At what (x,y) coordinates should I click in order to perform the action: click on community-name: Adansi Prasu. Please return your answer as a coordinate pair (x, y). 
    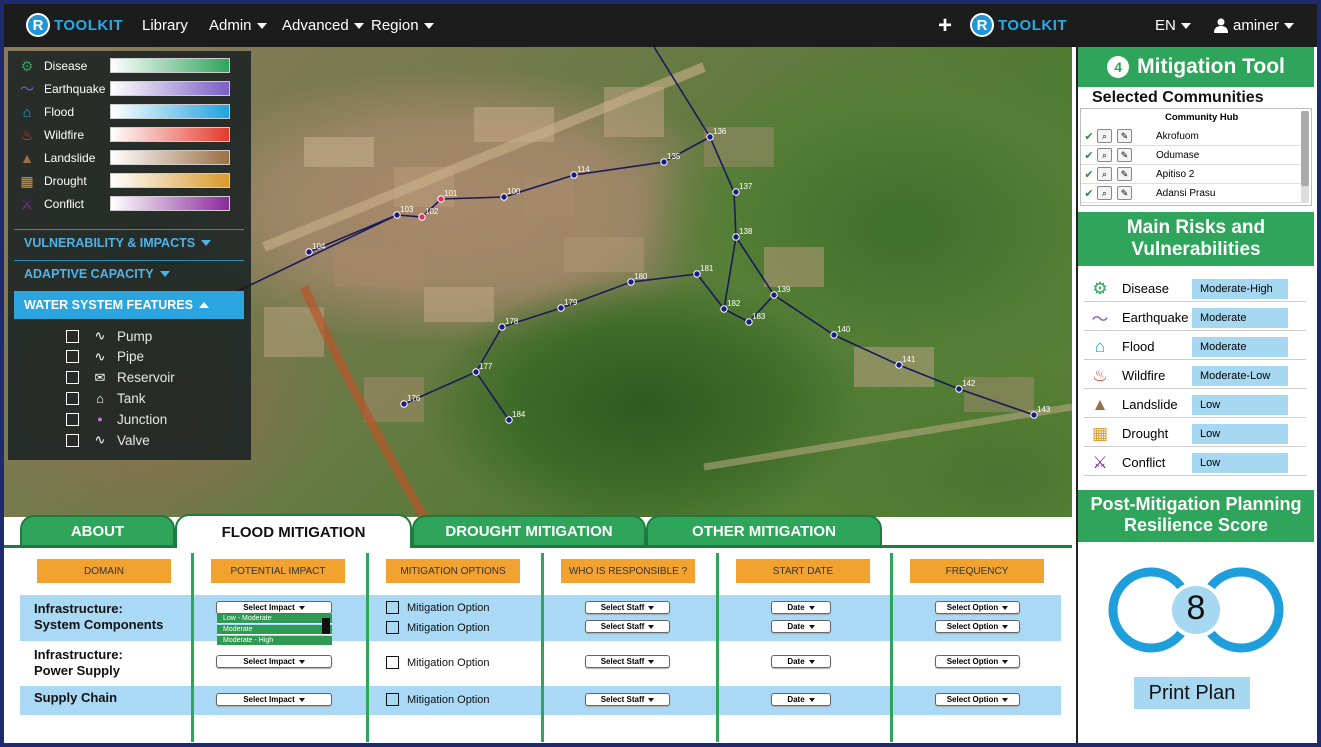
    Looking at the image, I should click on (1186, 193).